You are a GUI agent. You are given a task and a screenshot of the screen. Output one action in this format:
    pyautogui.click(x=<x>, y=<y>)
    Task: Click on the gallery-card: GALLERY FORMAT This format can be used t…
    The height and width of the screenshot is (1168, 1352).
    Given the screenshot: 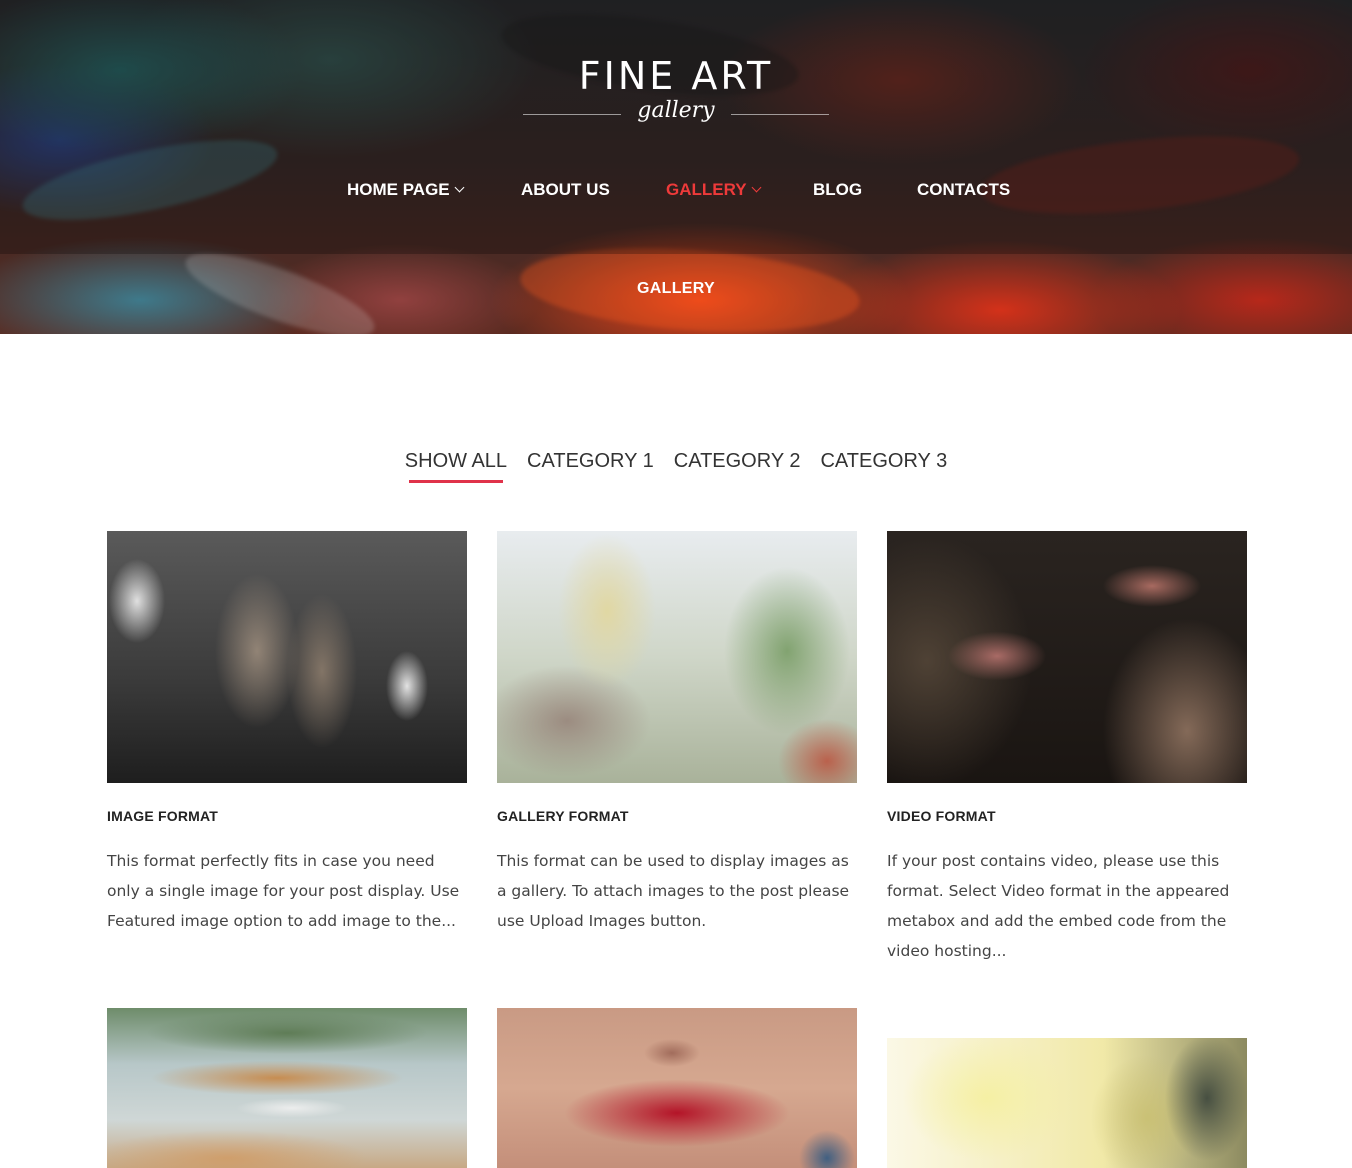 What is the action you would take?
    pyautogui.click(x=677, y=751)
    